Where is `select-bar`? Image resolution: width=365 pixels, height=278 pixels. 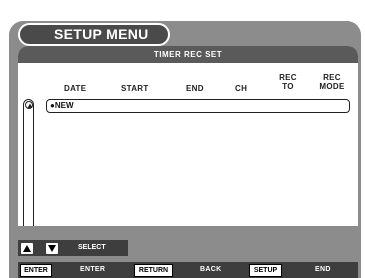 select-bar is located at coordinates (73, 248).